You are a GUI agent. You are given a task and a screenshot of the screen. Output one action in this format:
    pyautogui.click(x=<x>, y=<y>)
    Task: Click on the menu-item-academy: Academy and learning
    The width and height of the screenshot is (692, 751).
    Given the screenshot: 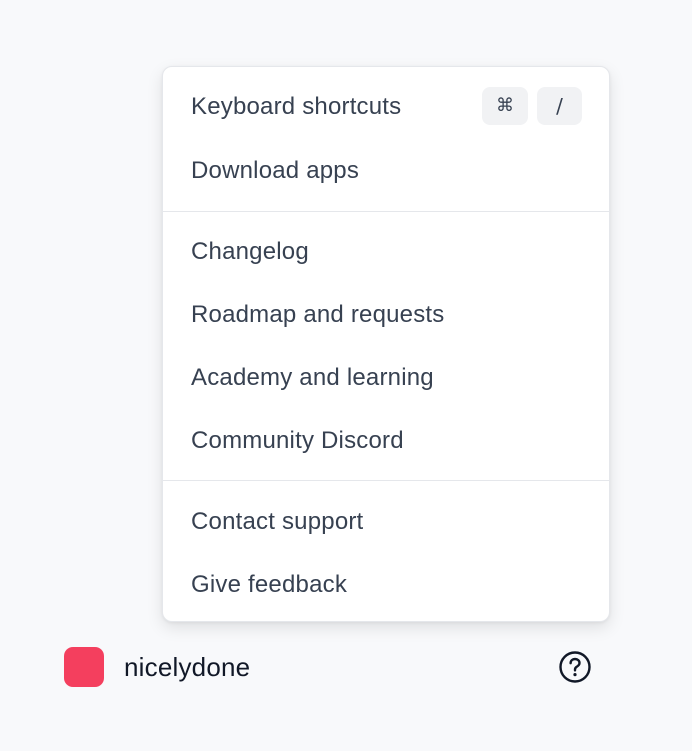 What is the action you would take?
    pyautogui.click(x=312, y=378)
    